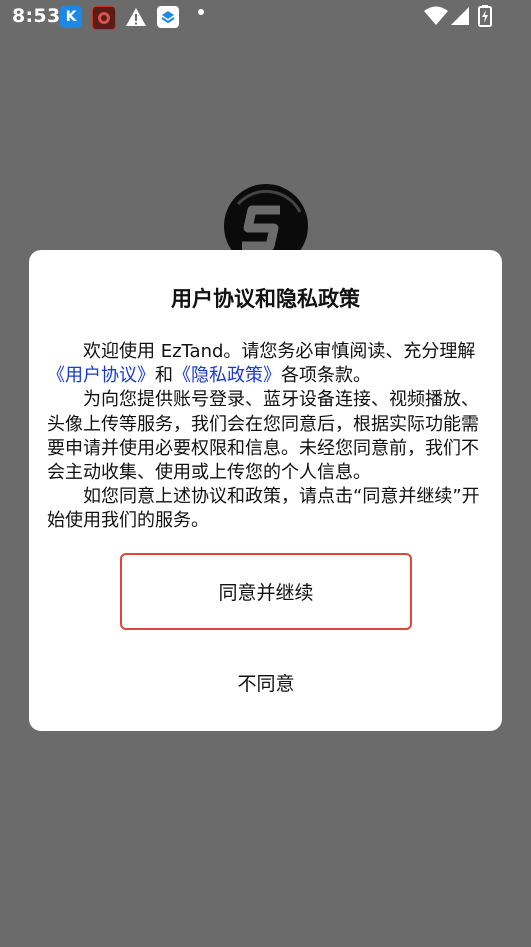  I want to click on clock: 8:53, so click(36, 16).